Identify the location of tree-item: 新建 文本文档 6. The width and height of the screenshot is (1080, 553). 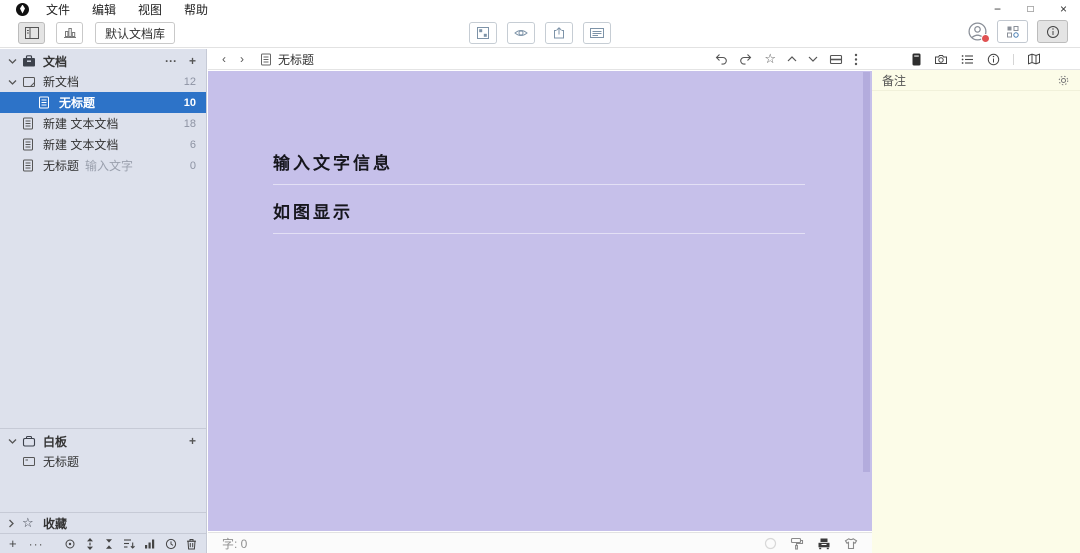
(103, 144).